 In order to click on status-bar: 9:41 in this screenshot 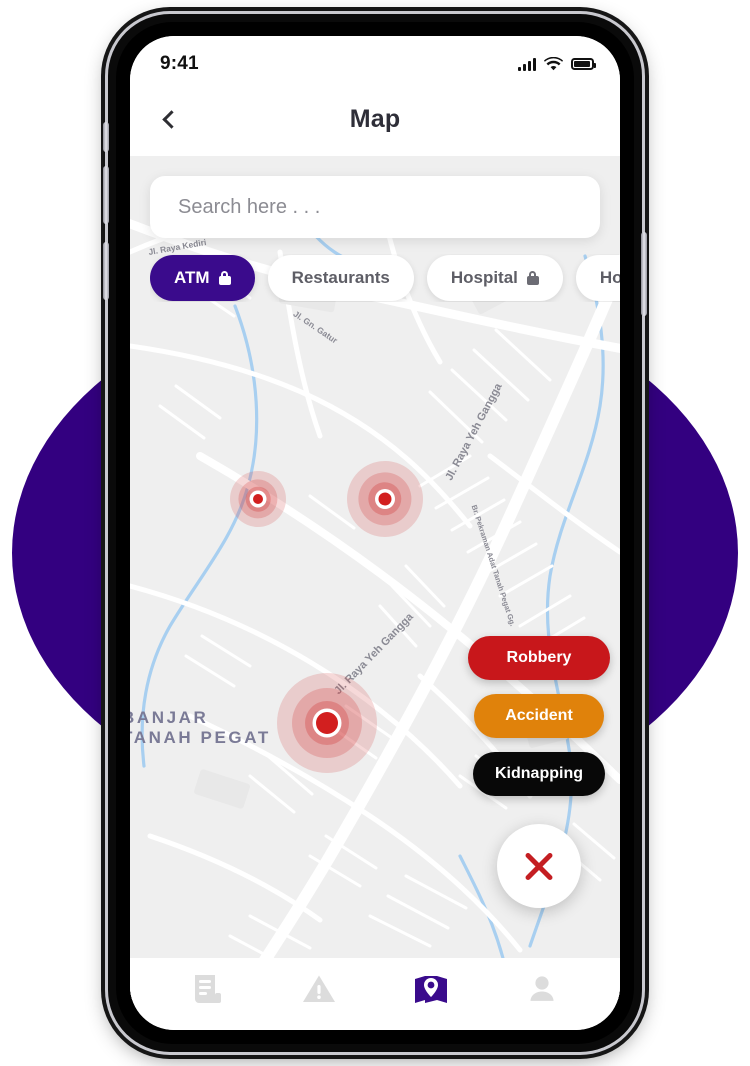, I will do `click(375, 59)`.